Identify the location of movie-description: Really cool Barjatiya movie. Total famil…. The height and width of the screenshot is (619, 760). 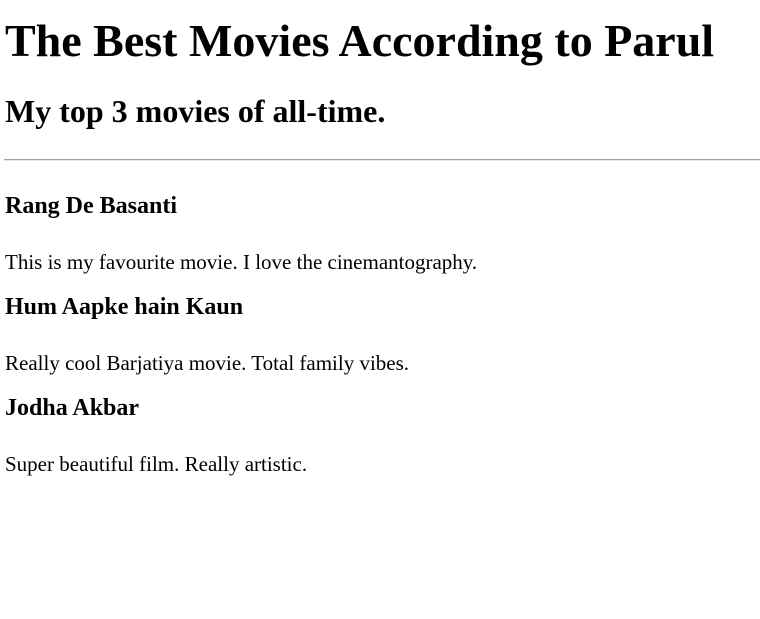
(207, 363).